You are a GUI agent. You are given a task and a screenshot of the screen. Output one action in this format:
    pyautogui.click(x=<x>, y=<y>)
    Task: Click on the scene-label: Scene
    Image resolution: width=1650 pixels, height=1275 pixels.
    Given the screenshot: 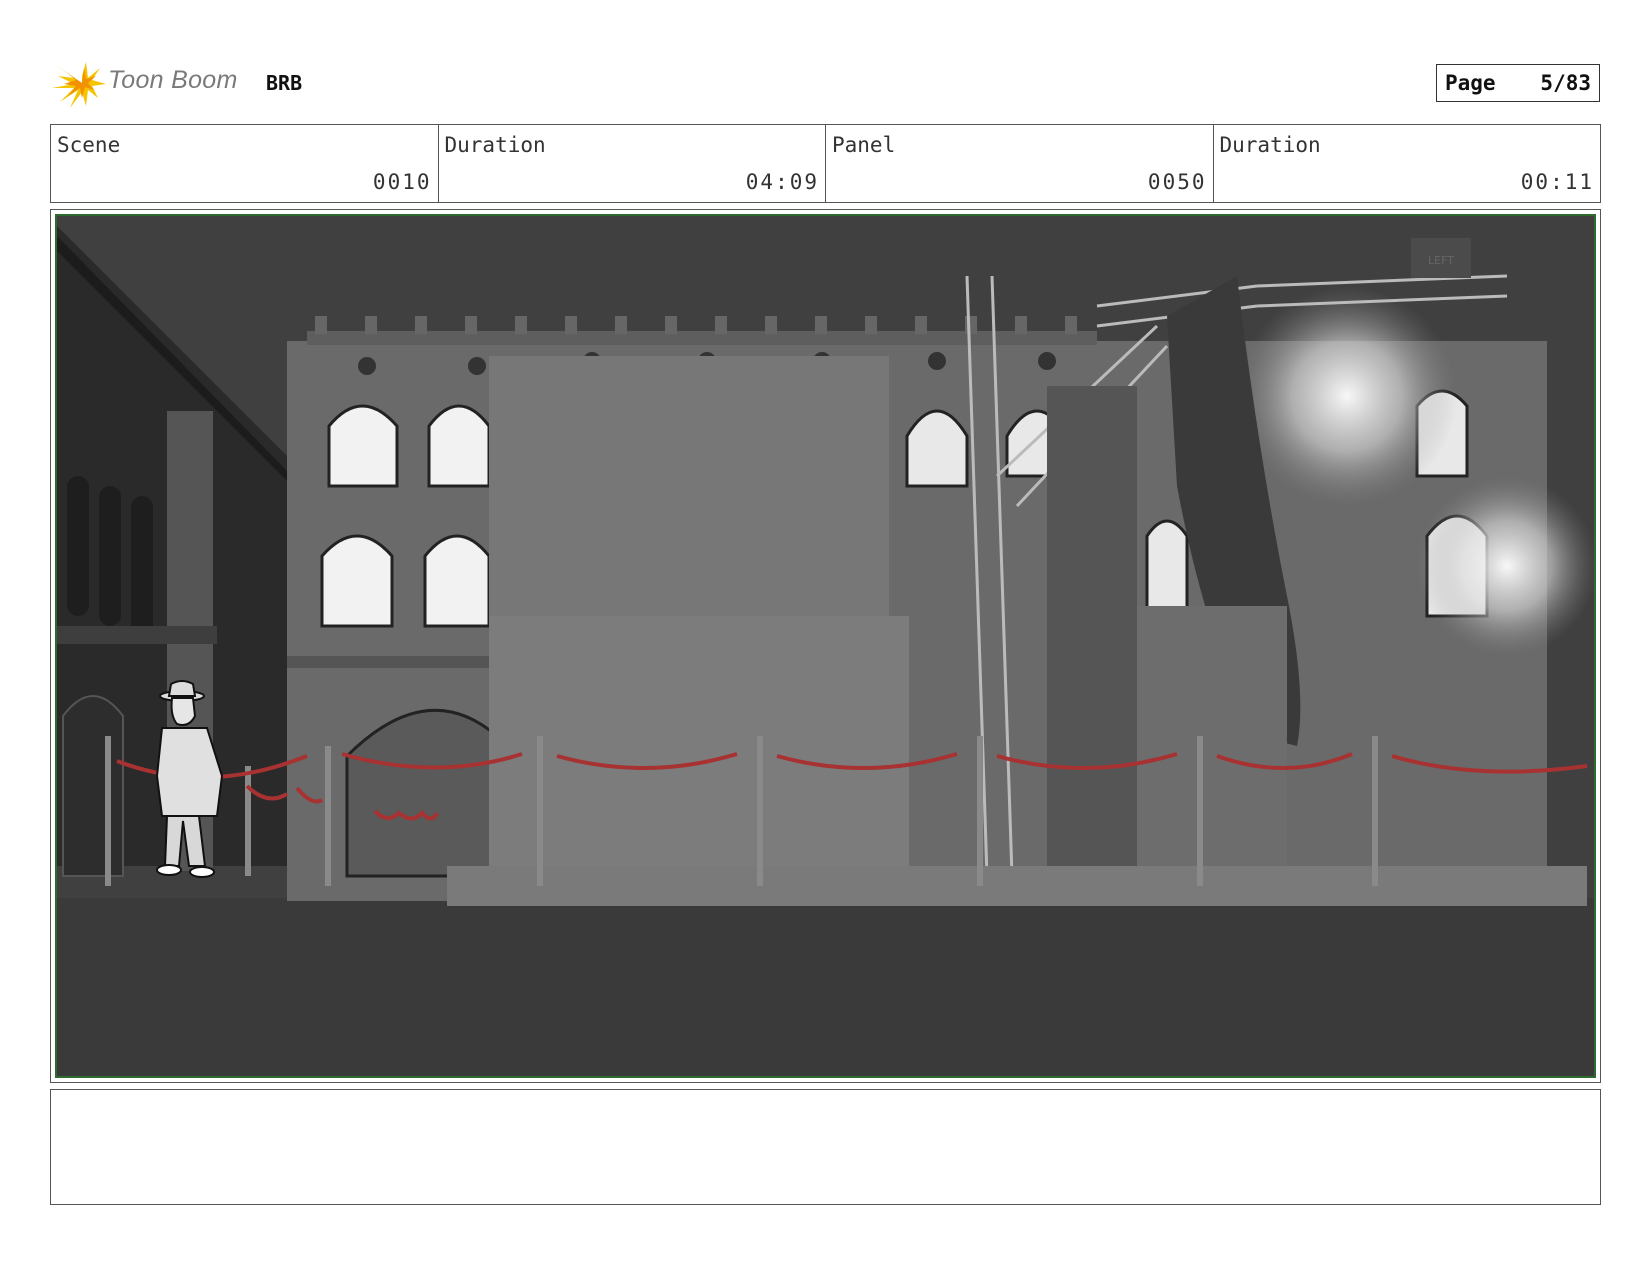 What is the action you would take?
    pyautogui.click(x=89, y=145)
    